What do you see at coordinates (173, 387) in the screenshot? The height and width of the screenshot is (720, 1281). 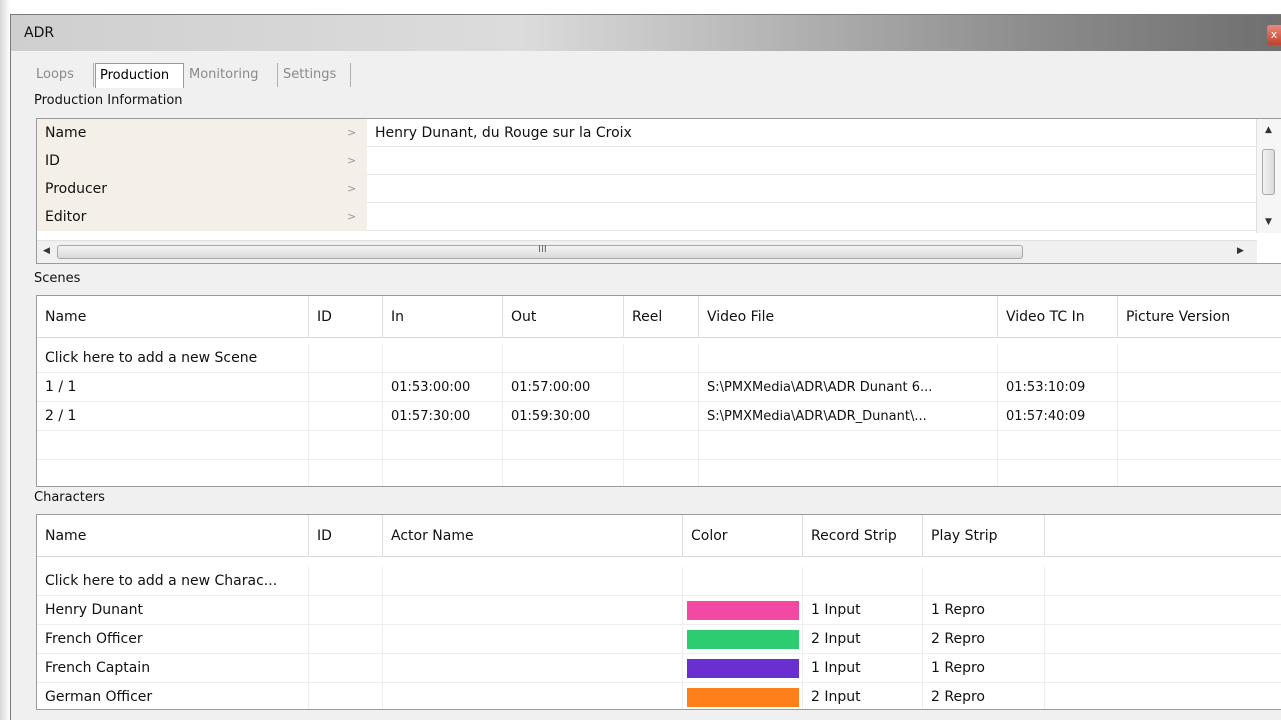 I see `scene-name: 1 / 1` at bounding box center [173, 387].